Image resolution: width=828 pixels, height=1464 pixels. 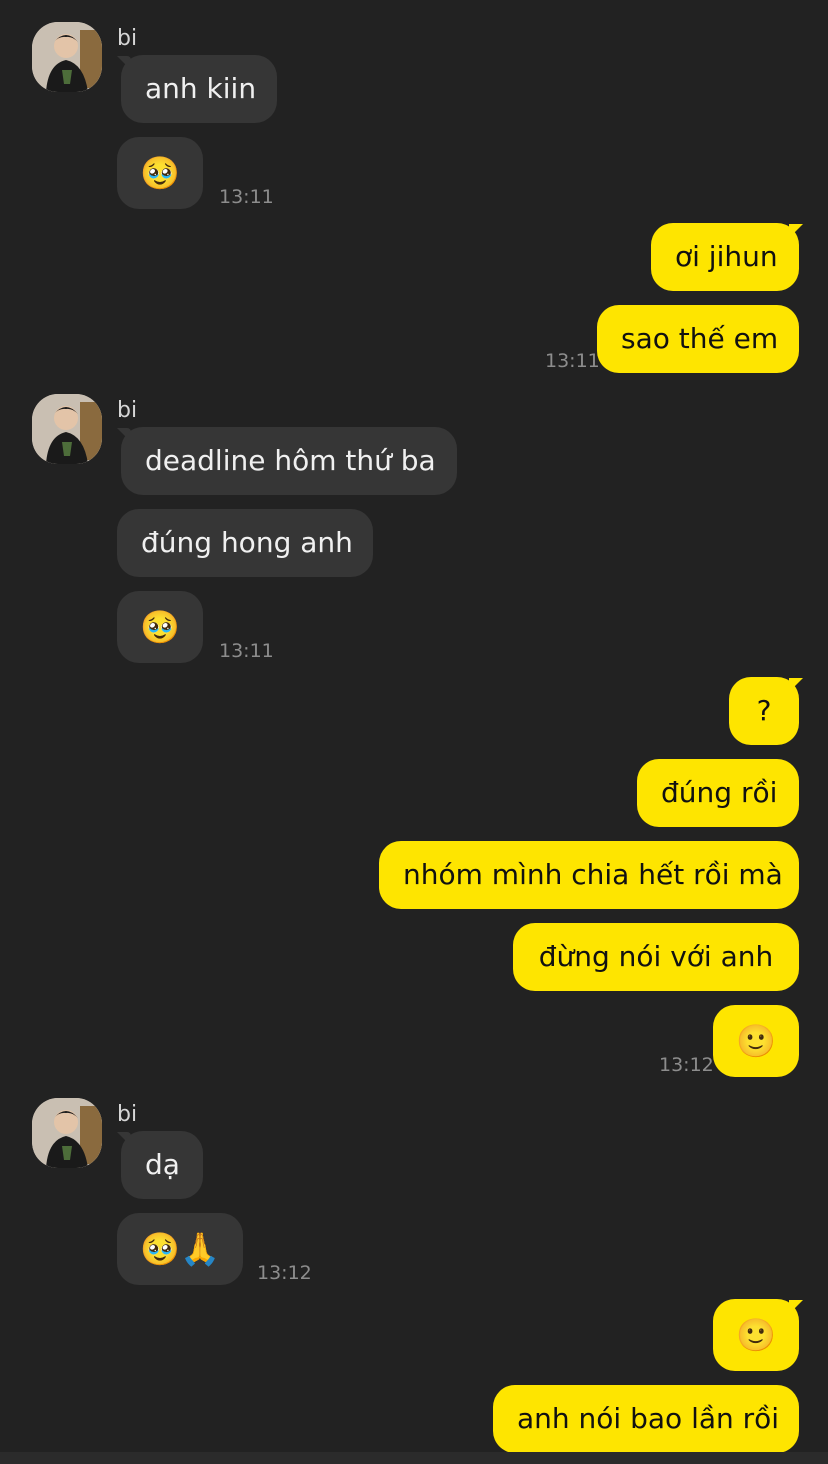 I want to click on message-bubble: đừng nói với anh, so click(x=656, y=957).